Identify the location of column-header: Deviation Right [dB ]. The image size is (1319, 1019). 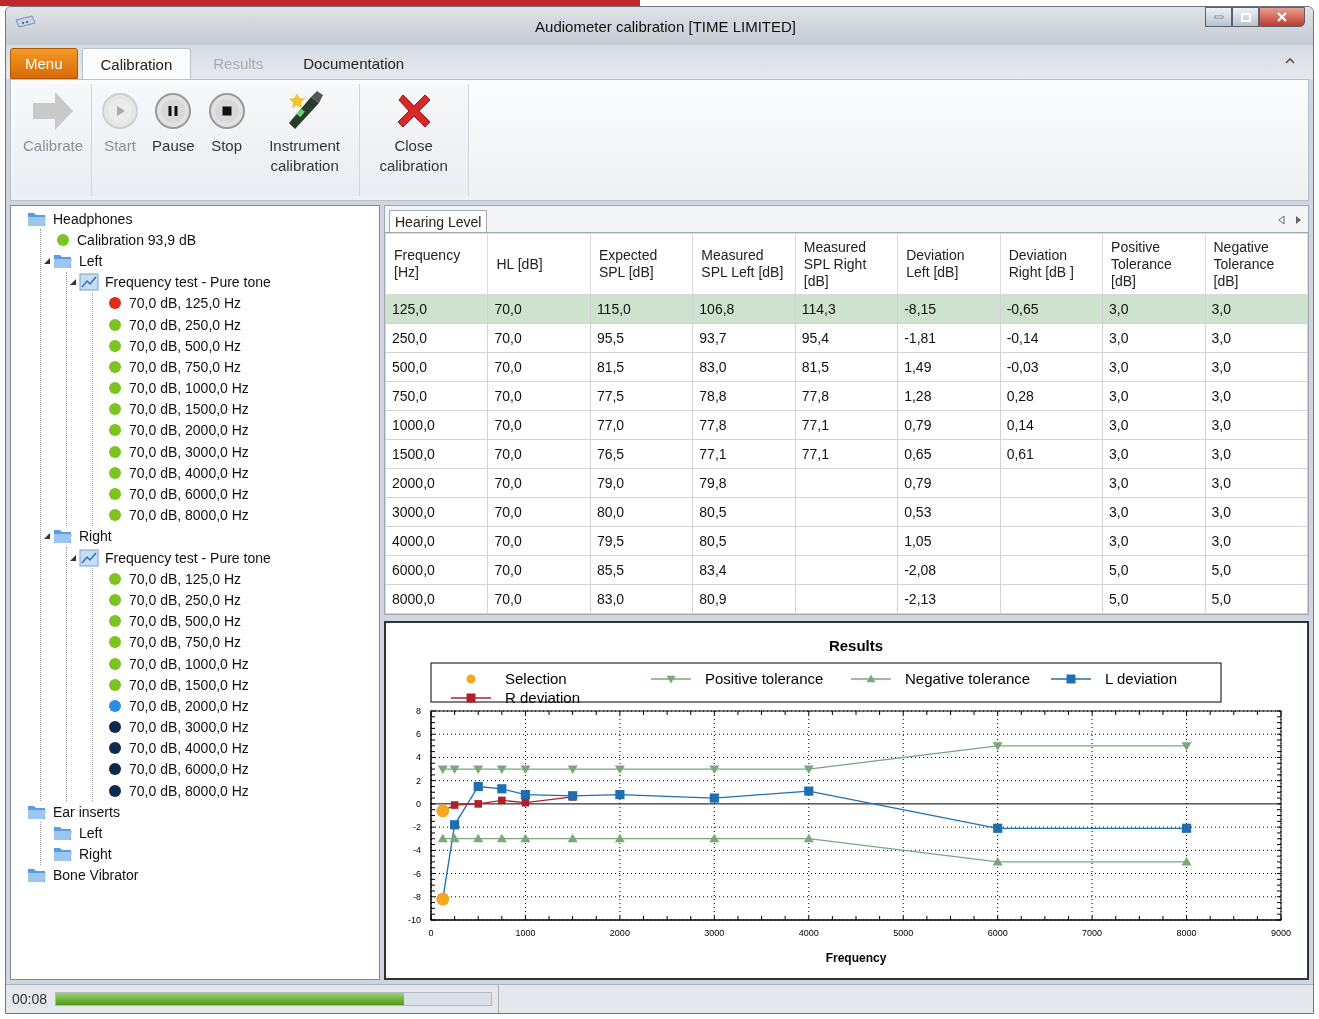
(1051, 264).